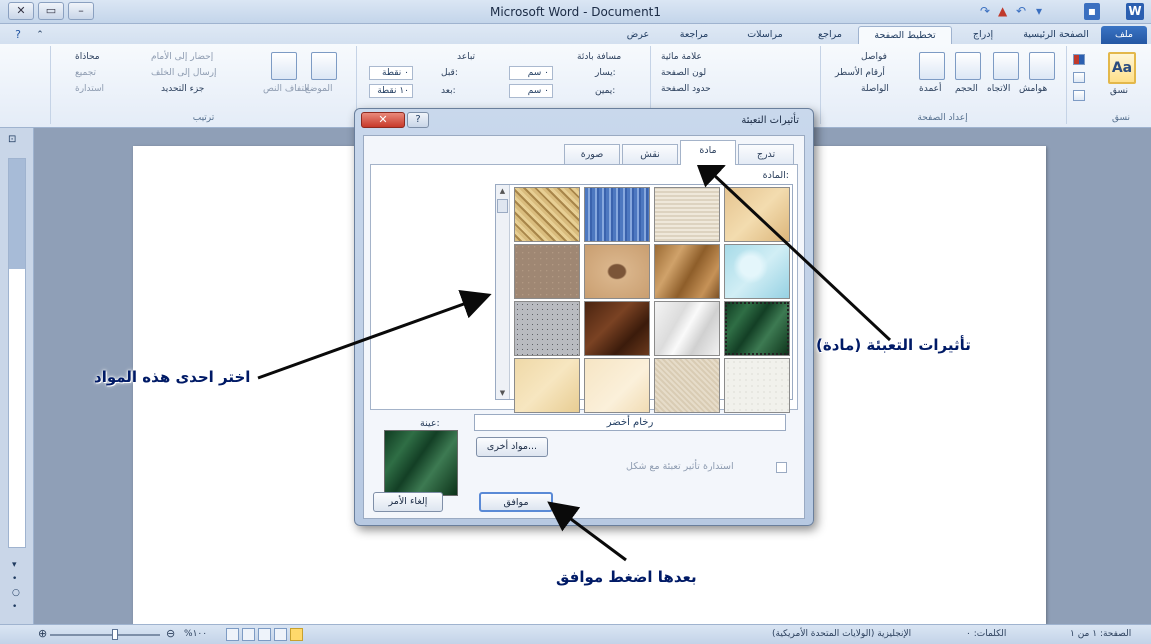  I want to click on view-web-button, so click(264, 634).